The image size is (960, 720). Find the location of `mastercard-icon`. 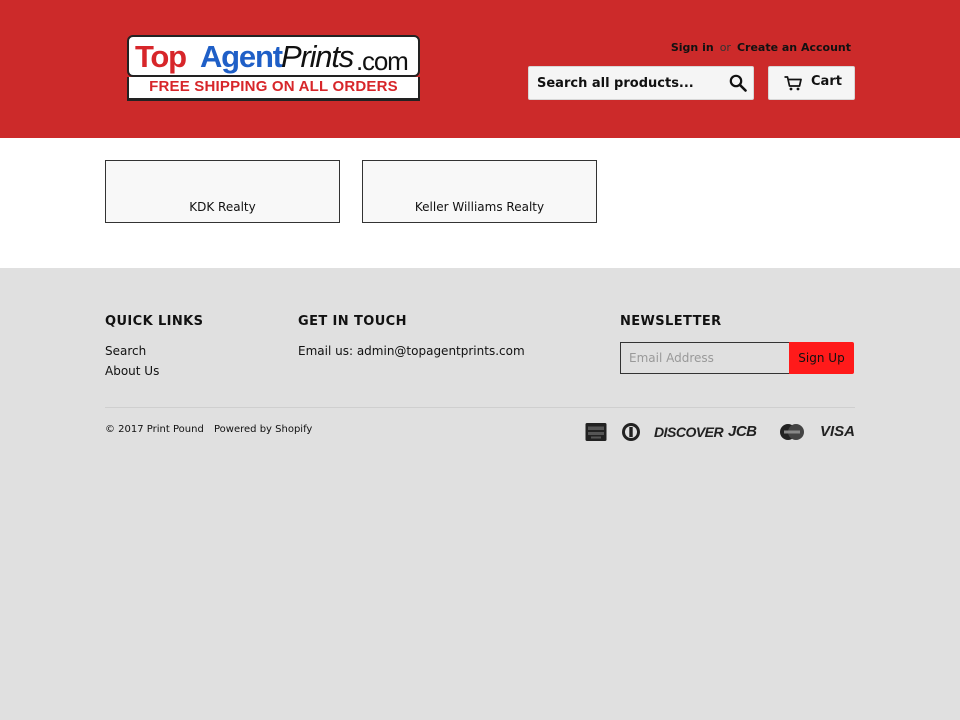

mastercard-icon is located at coordinates (792, 432).